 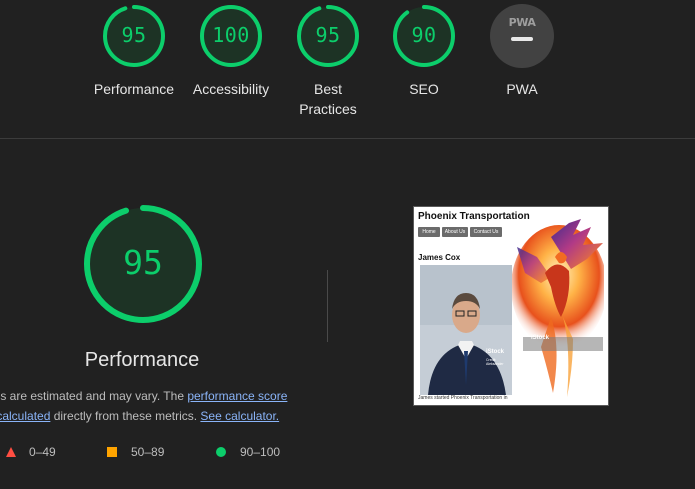 What do you see at coordinates (260, 452) in the screenshot?
I see `legend-range: 90–100` at bounding box center [260, 452].